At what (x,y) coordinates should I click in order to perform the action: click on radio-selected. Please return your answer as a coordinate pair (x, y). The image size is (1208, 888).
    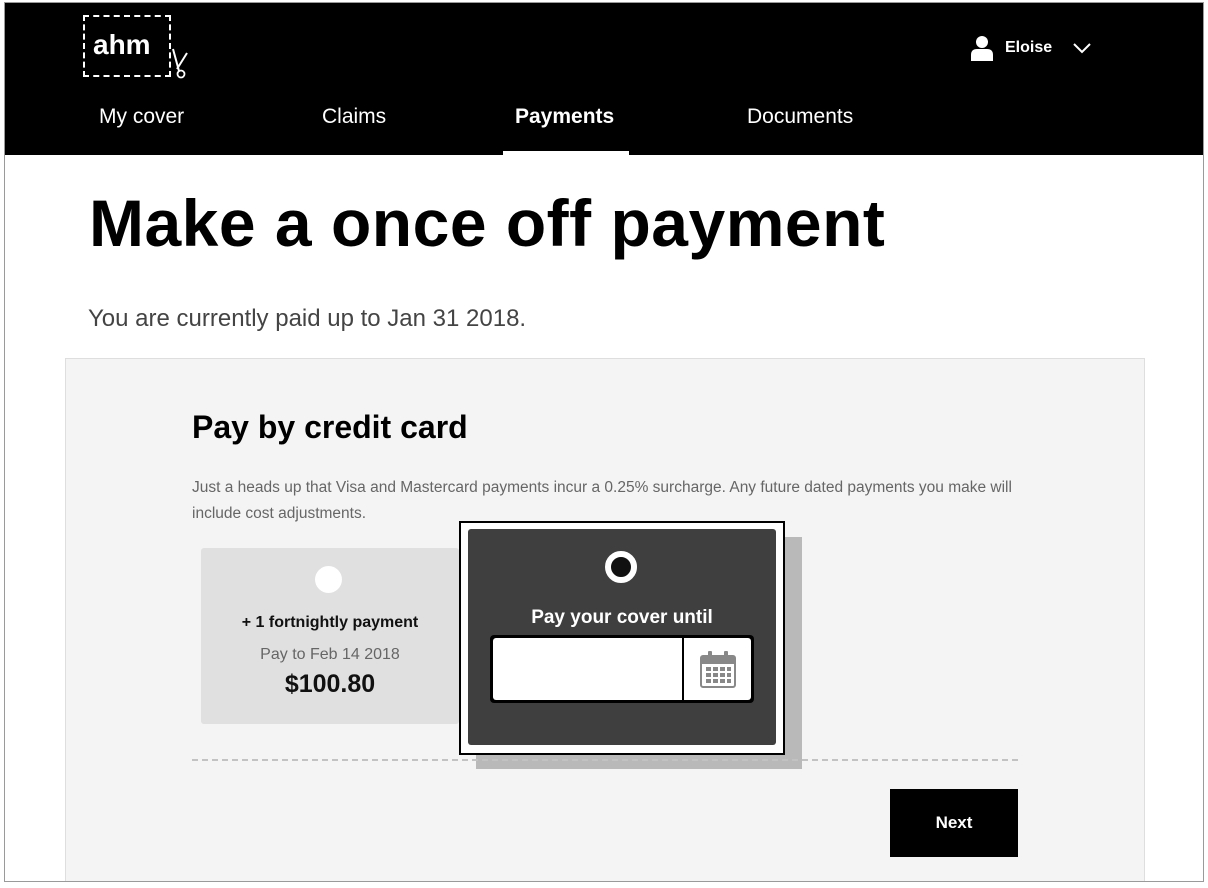
    Looking at the image, I should click on (621, 567).